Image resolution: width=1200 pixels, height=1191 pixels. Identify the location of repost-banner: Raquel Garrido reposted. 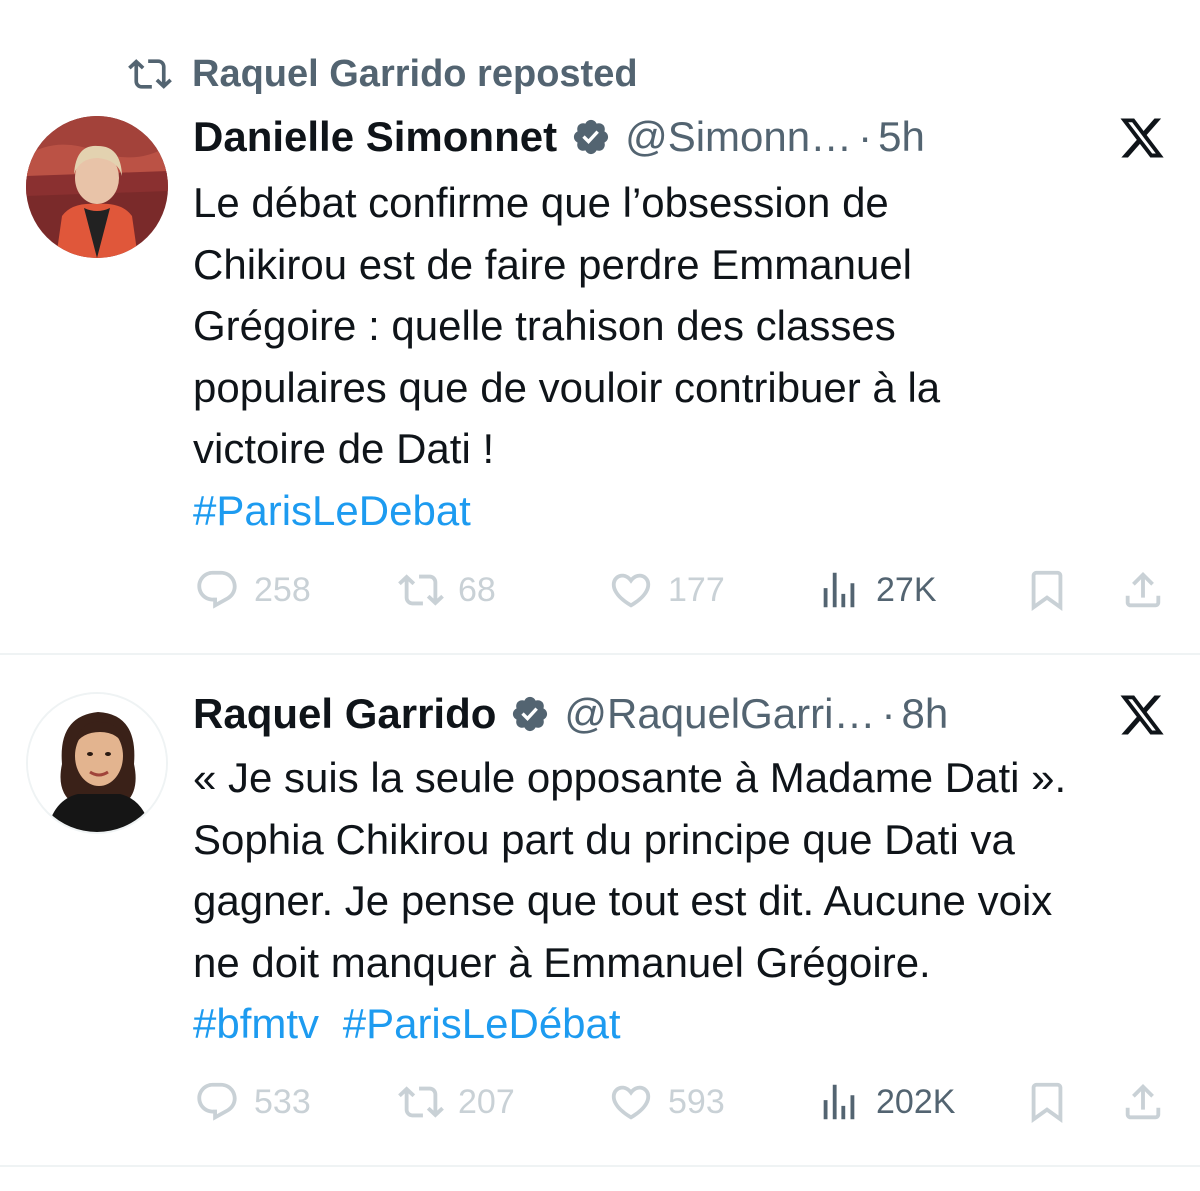
(383, 74).